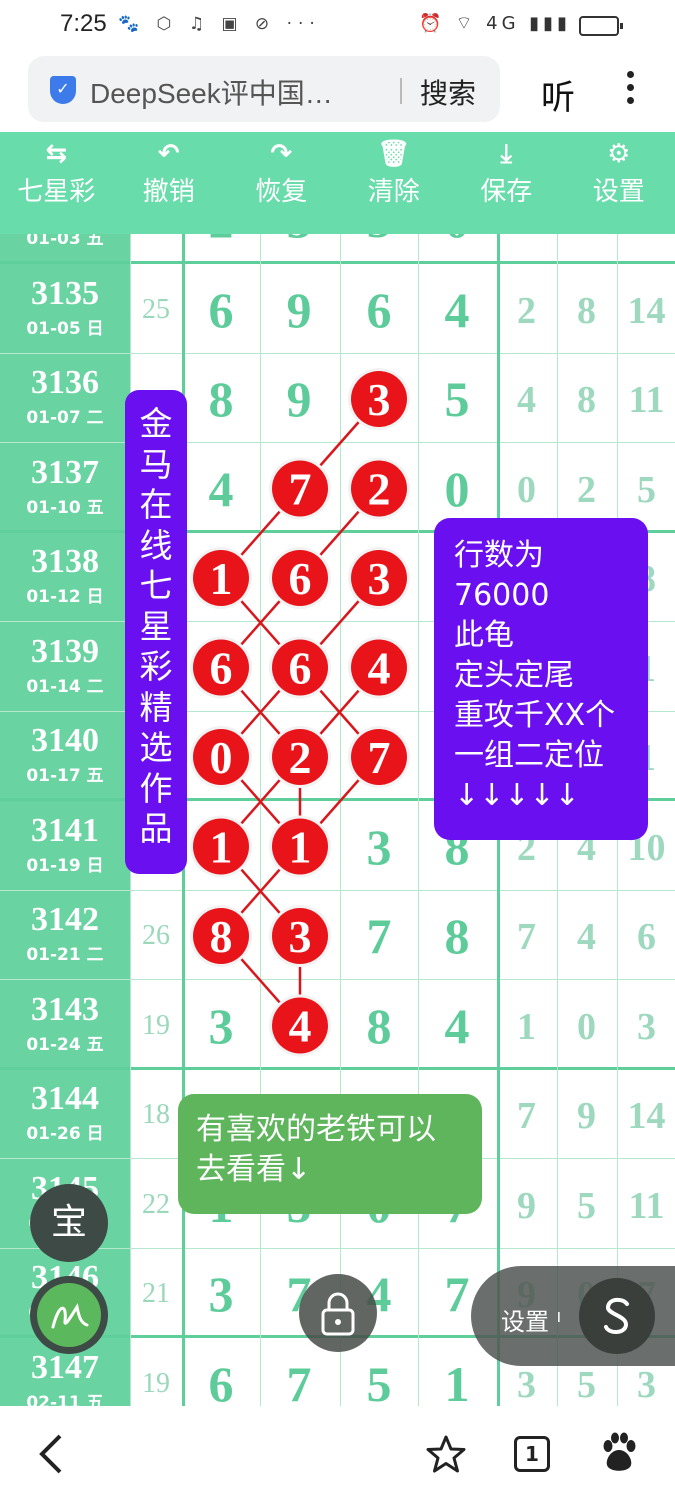  I want to click on status-time: 7:25, so click(83, 23).